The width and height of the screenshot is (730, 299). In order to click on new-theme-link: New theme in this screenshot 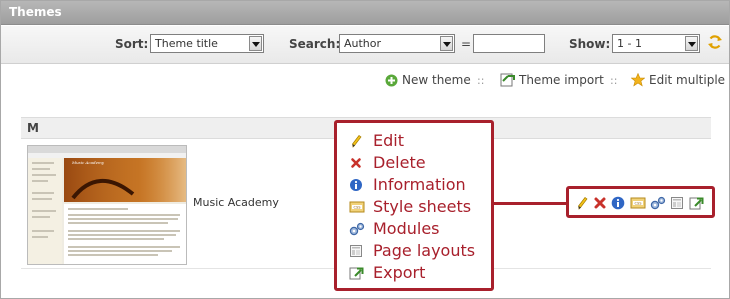, I will do `click(428, 80)`.